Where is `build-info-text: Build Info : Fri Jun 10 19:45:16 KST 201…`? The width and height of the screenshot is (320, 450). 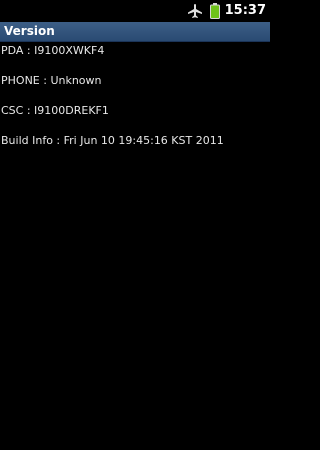
build-info-text: Build Info : Fri Jun 10 19:45:16 KST 201… is located at coordinates (112, 140).